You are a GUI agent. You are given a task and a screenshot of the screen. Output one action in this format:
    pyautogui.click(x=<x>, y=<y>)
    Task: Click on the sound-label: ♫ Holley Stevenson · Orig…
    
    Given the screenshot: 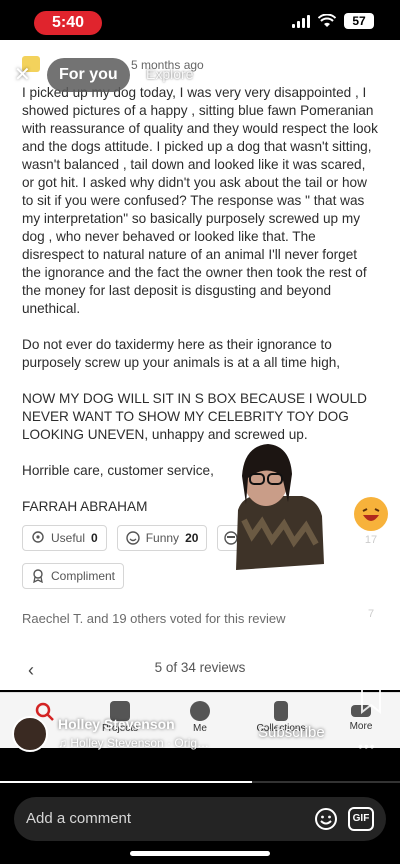 What is the action you would take?
    pyautogui.click(x=133, y=743)
    